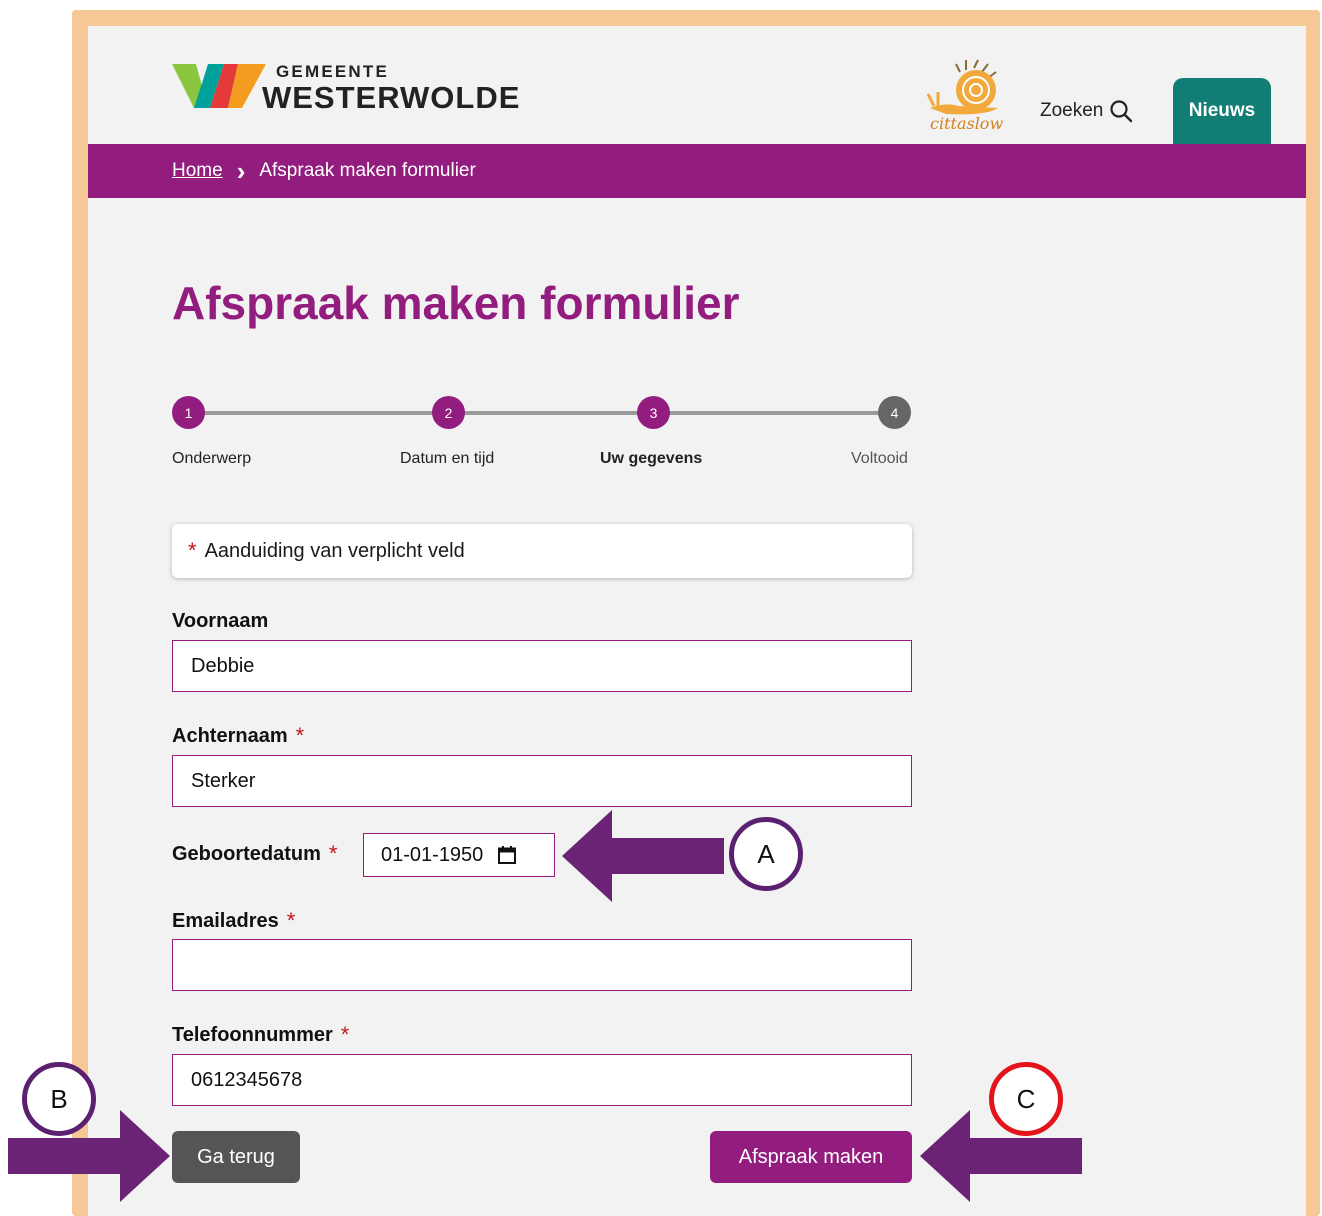  Describe the element at coordinates (542, 551) in the screenshot. I see `required-notice: * Aanduiding van verplicht veld` at that location.